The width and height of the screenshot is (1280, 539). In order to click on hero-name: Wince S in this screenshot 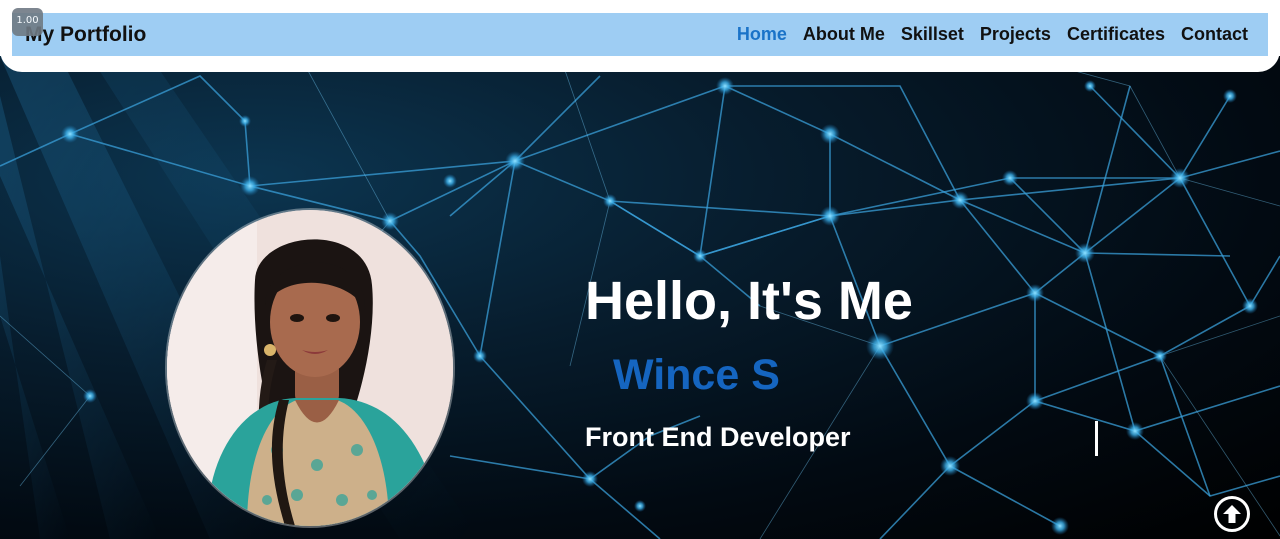, I will do `click(696, 375)`.